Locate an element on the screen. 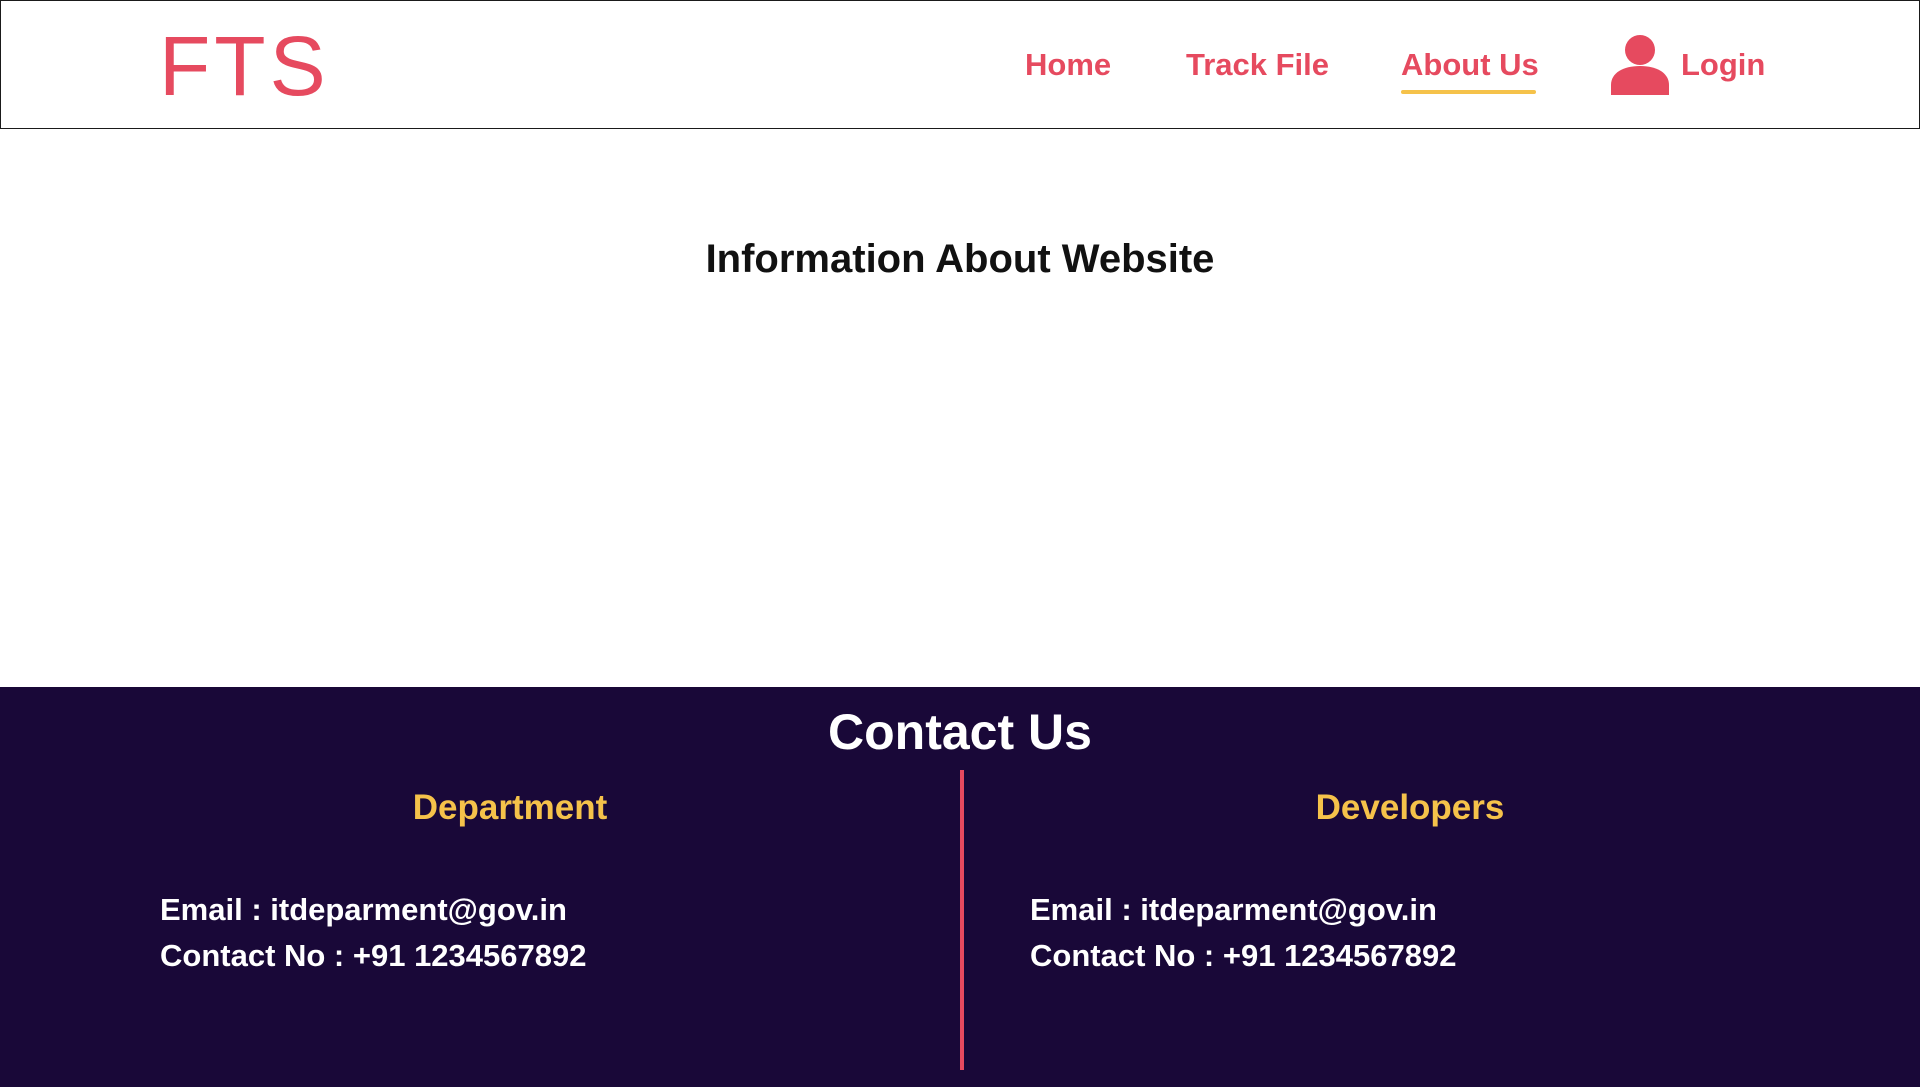 This screenshot has width=1920, height=1087. developers-contact-number: Contact No : +91 1234567892 is located at coordinates (1243, 955).